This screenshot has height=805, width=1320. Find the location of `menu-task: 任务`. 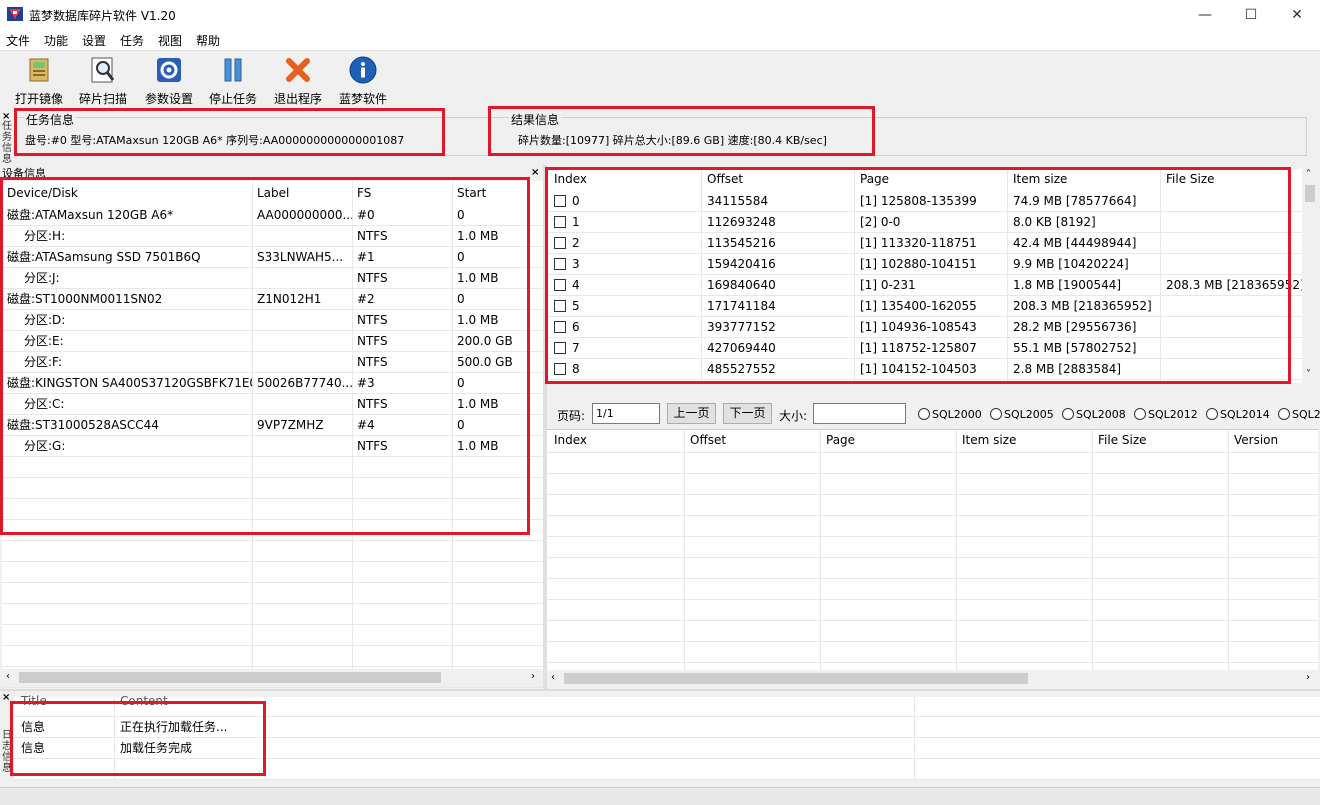

menu-task: 任务 is located at coordinates (132, 40).